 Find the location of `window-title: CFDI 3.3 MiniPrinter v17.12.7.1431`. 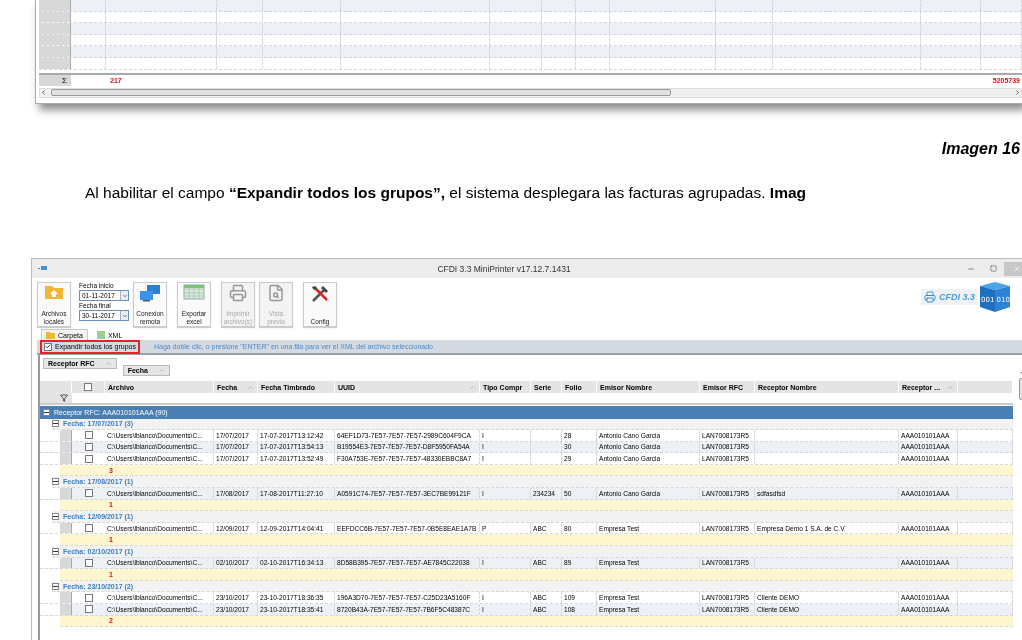

window-title: CFDI 3.3 MiniPrinter v17.12.7.1431 is located at coordinates (504, 268).